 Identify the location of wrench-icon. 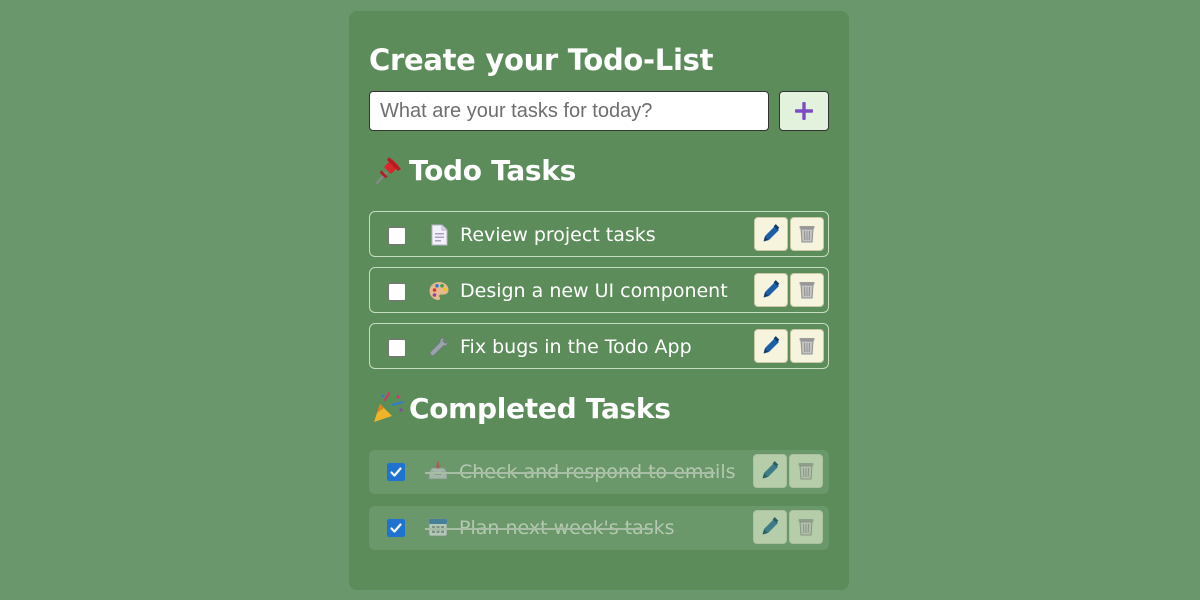
(439, 347).